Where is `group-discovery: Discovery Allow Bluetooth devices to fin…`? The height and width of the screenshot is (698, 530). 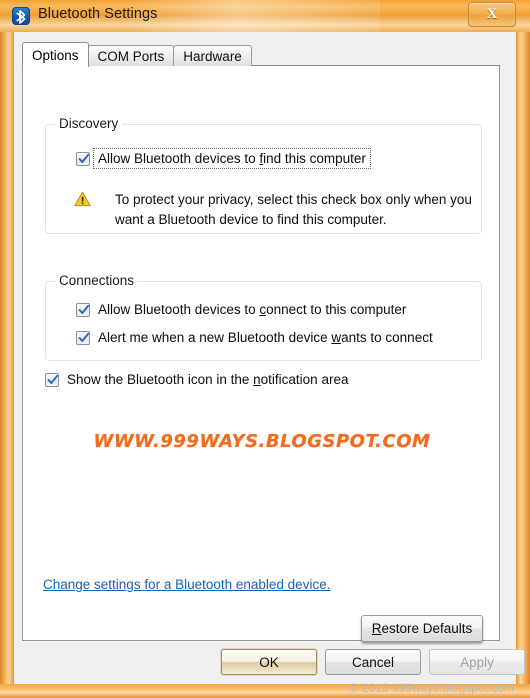 group-discovery: Discovery Allow Bluetooth devices to fin… is located at coordinates (263, 175).